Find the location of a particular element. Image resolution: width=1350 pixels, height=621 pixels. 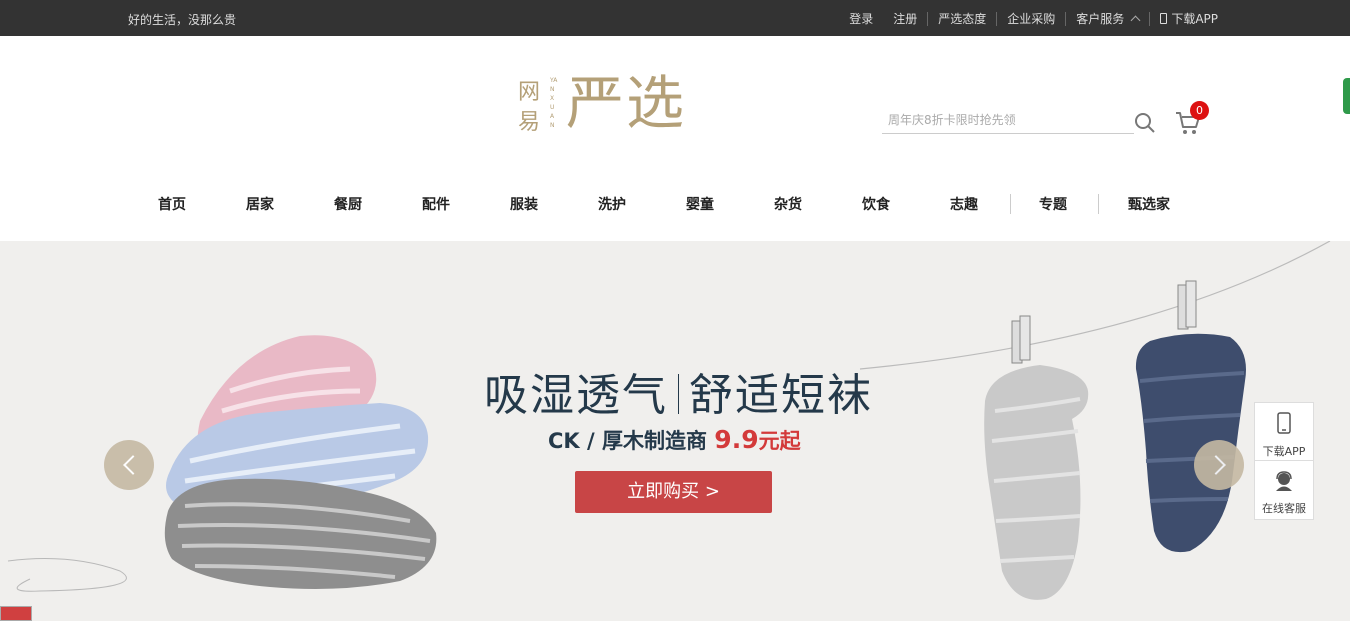

main-nav: 首页 居家 餐厨 配件 服装 洗护 婴童 杂货 饮食 志趣 专题 甄选家 is located at coordinates (675, 205).